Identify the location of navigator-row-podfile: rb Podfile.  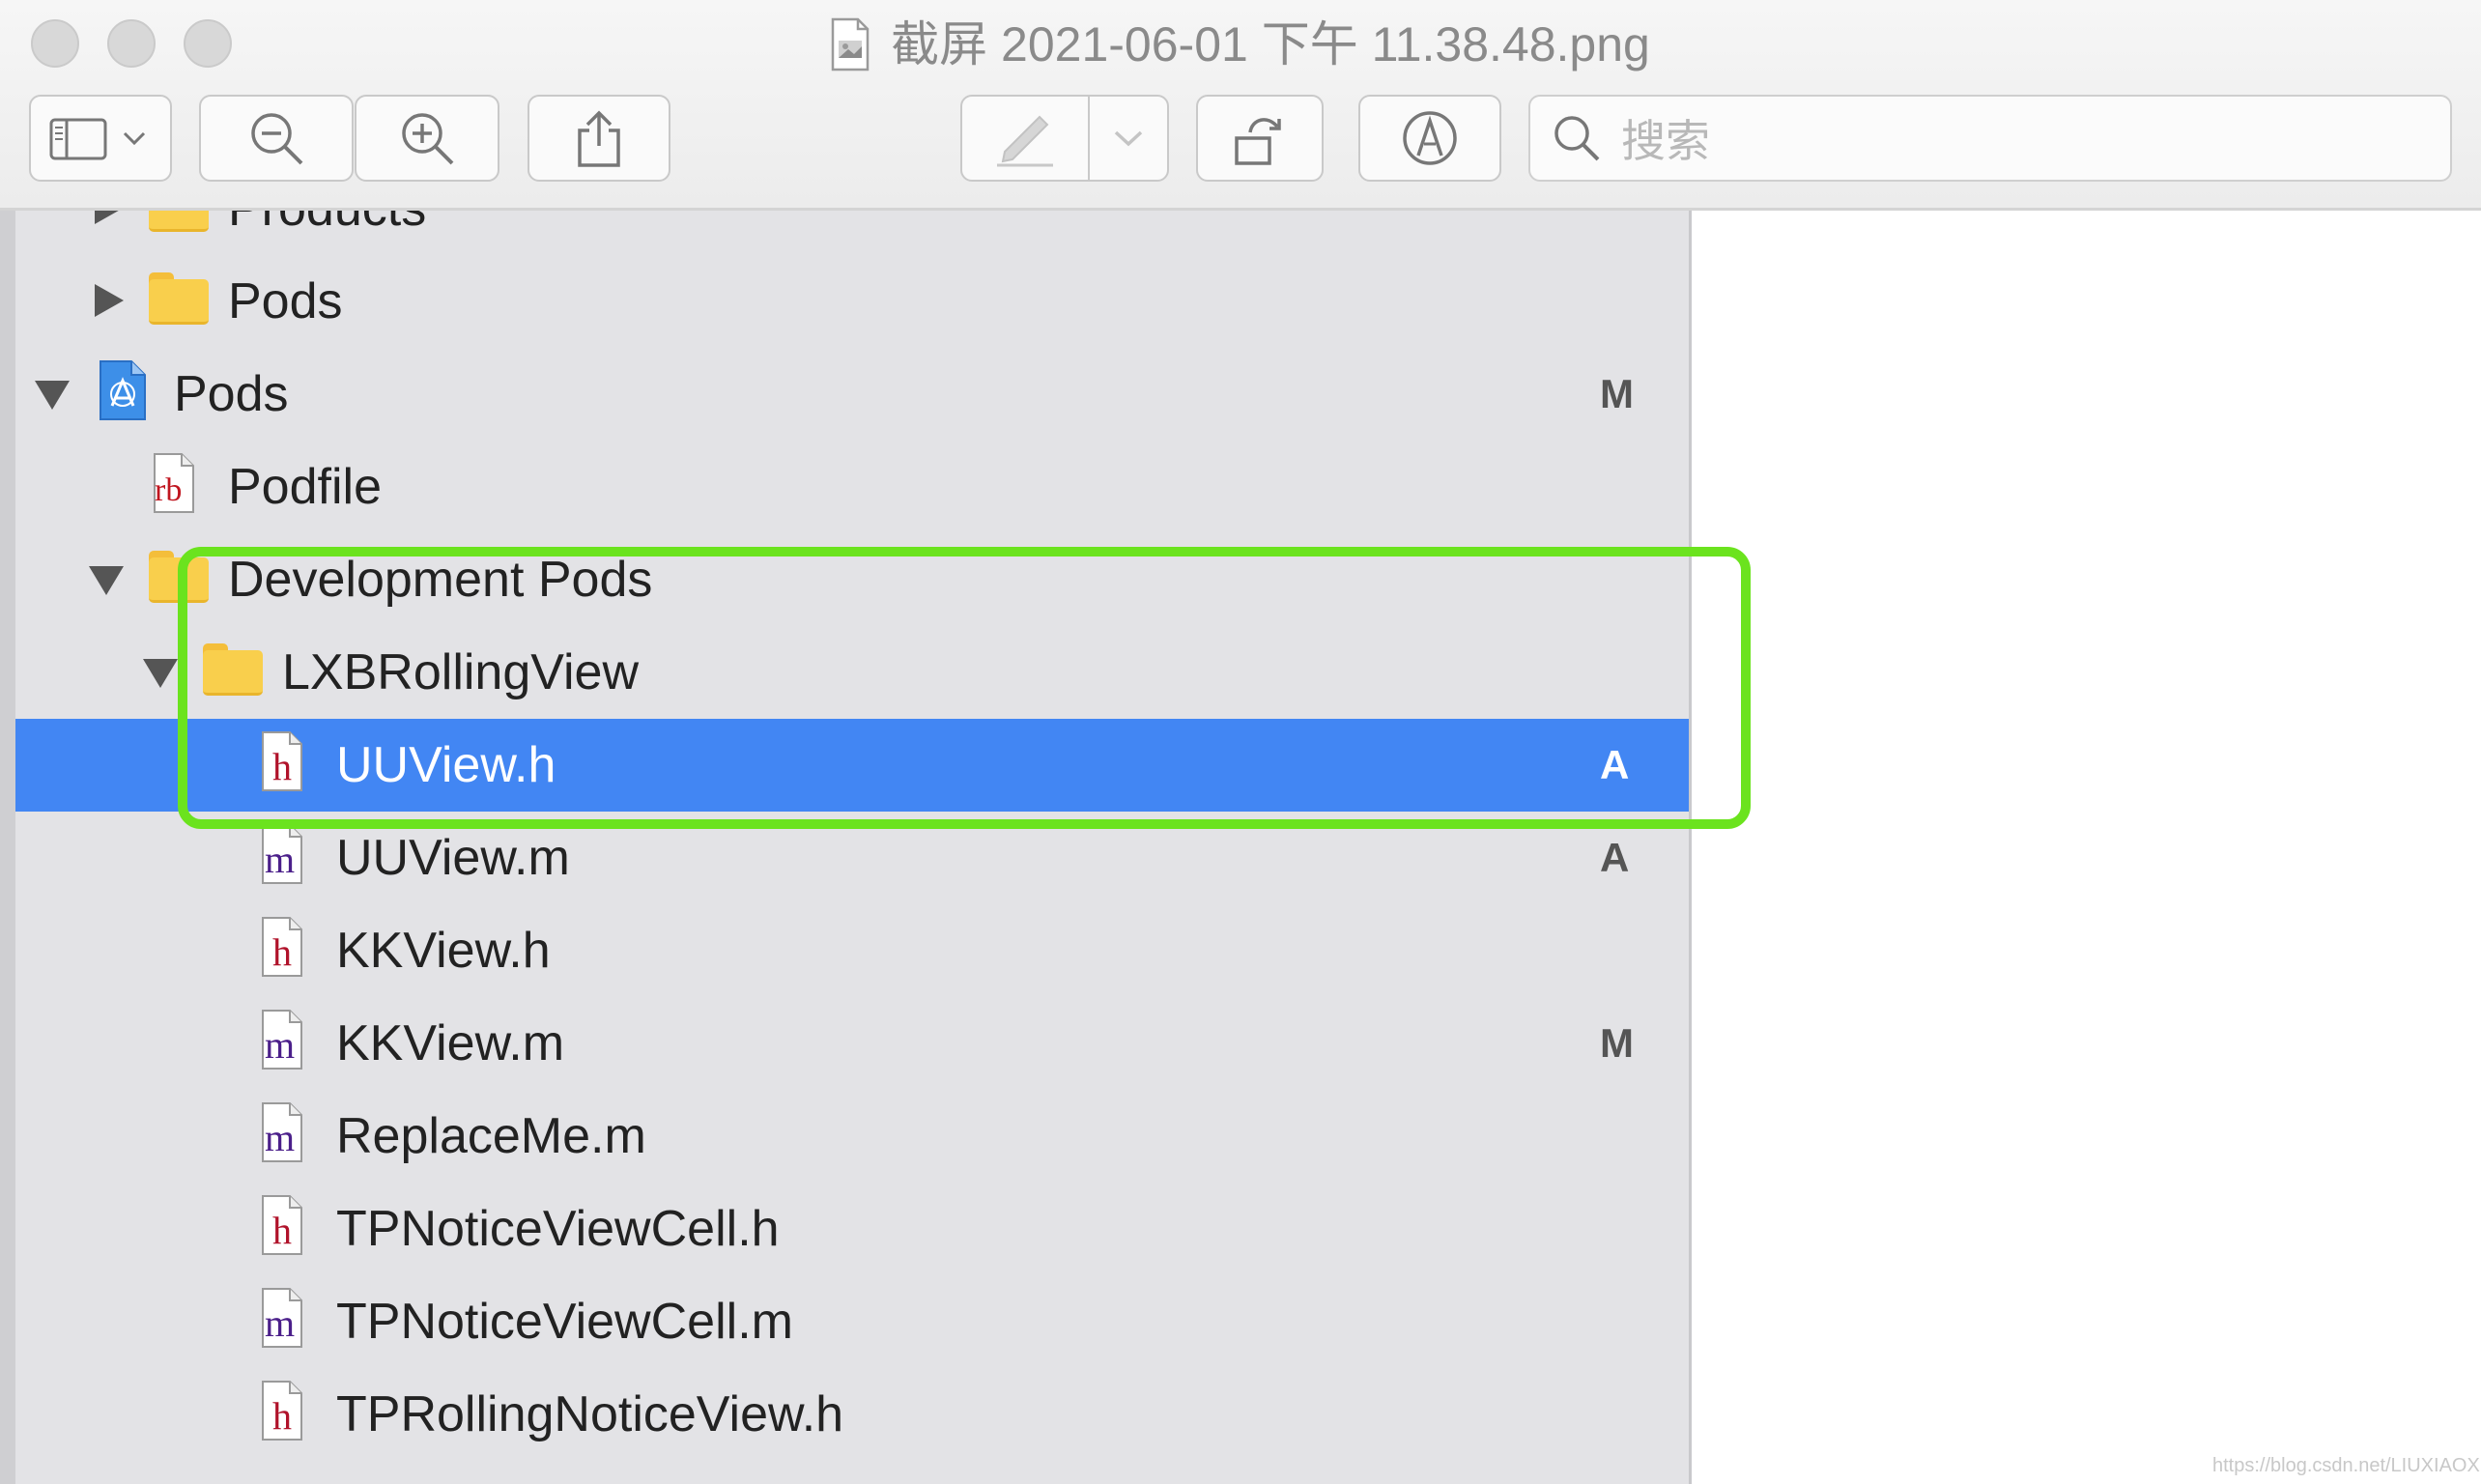
(852, 487).